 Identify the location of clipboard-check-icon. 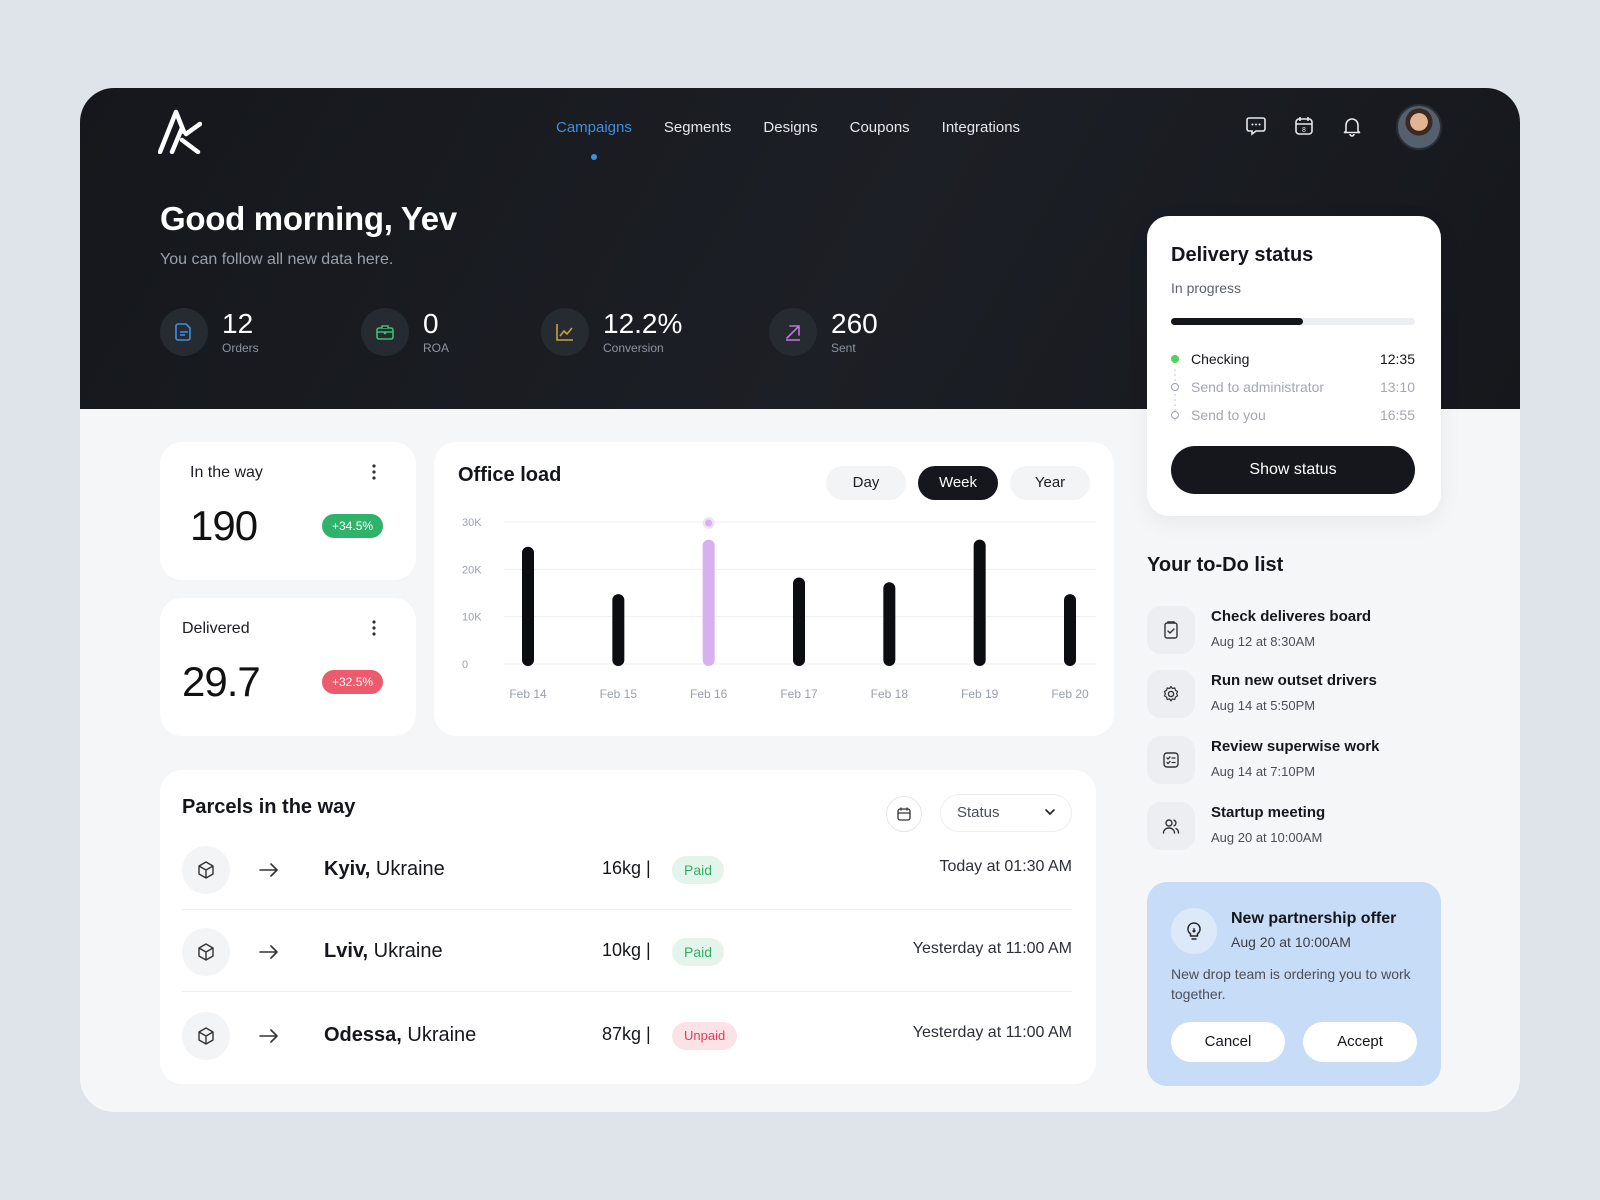
(1171, 630).